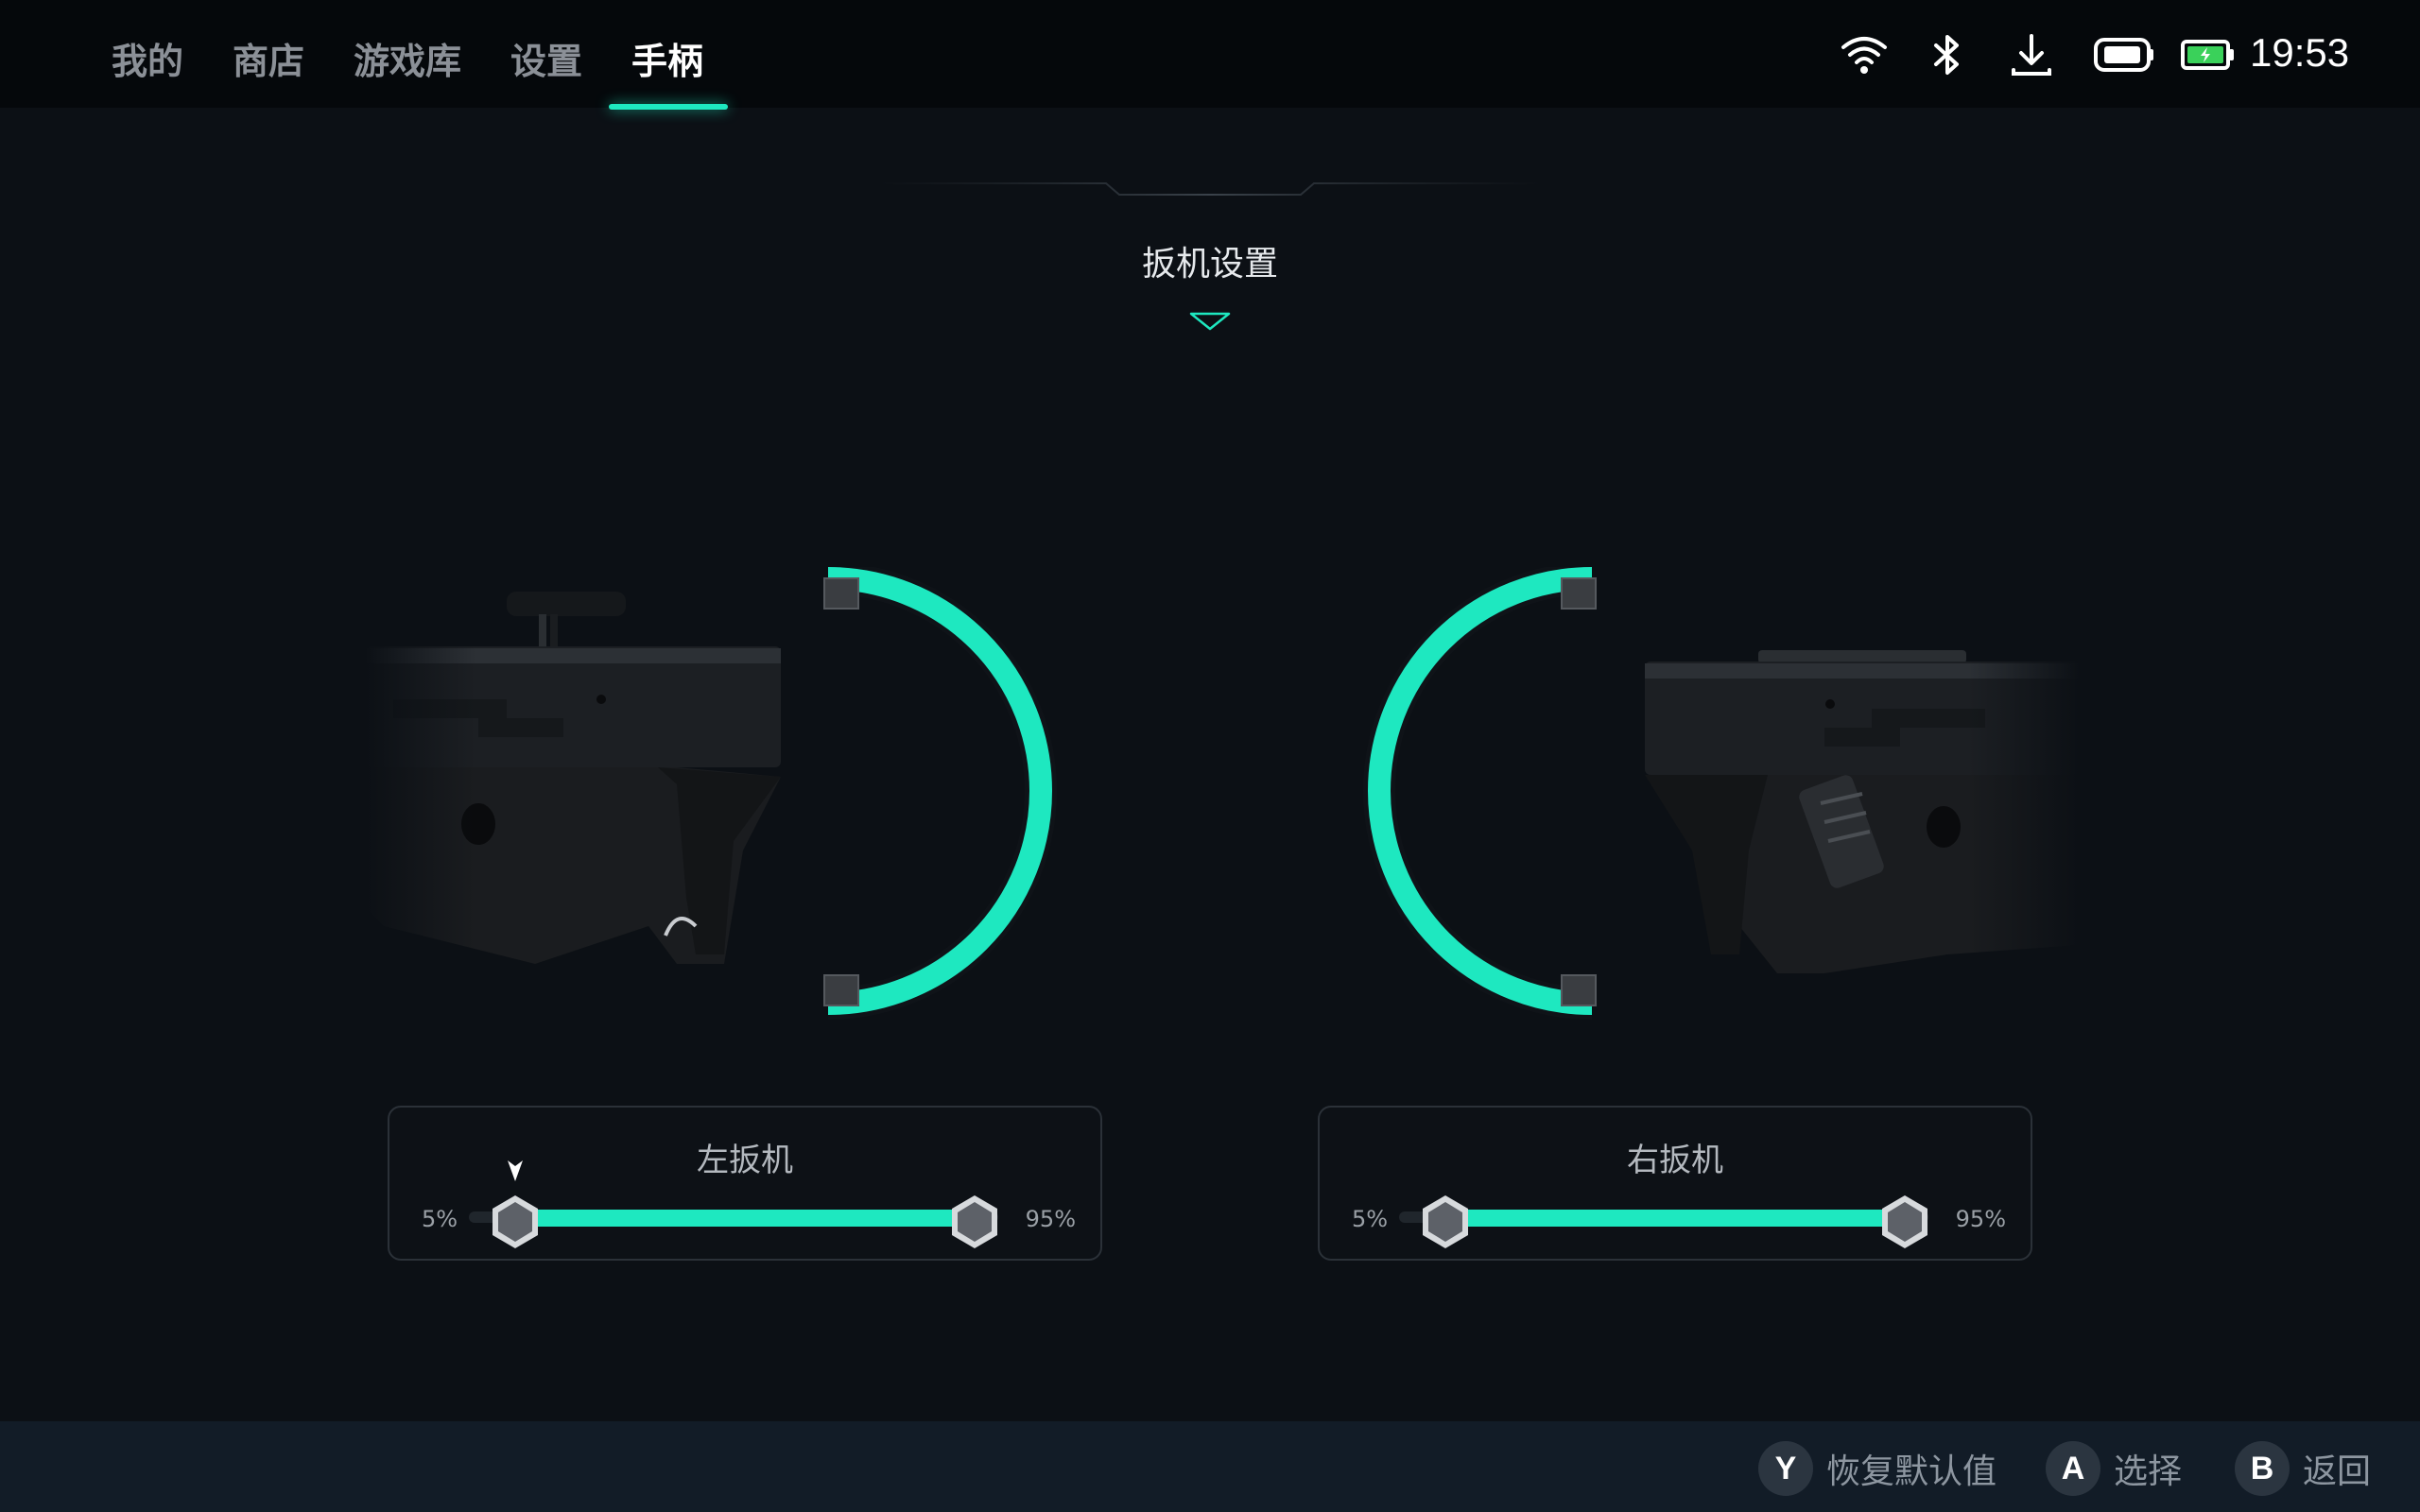 The image size is (2420, 1512). Describe the element at coordinates (2073, 1468) in the screenshot. I see `a-button-icon: A` at that location.